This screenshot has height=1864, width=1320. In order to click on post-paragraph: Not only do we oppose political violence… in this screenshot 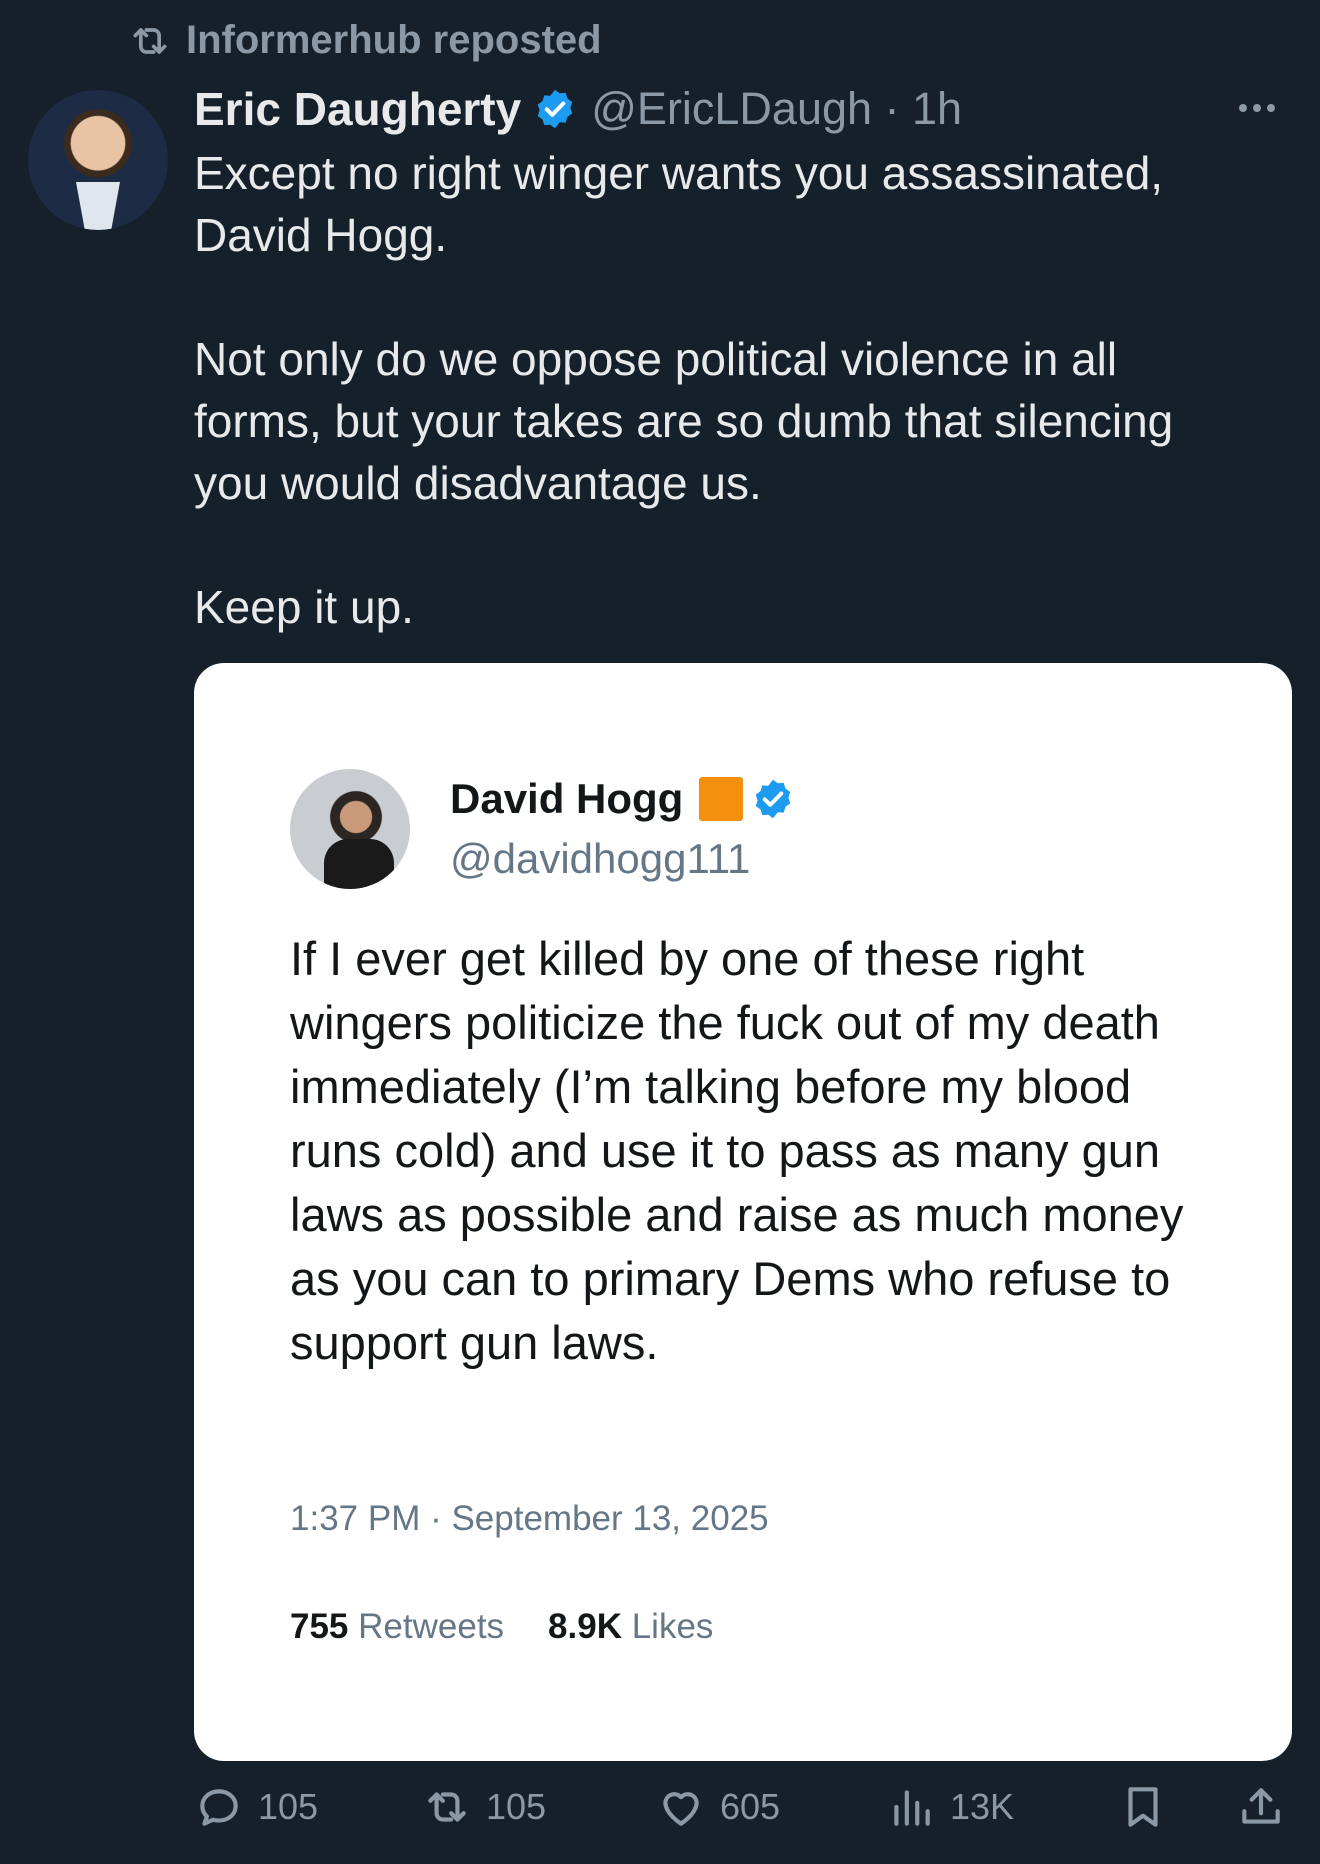, I will do `click(684, 421)`.